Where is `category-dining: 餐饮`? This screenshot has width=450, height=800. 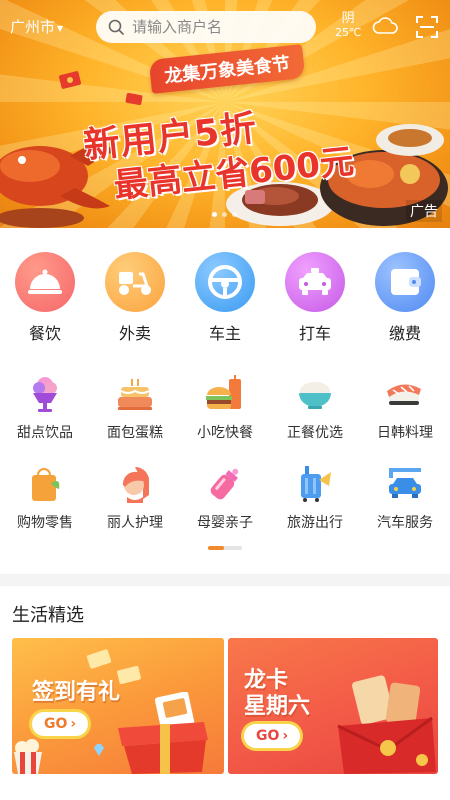
category-dining: 餐饮 is located at coordinates (45, 298).